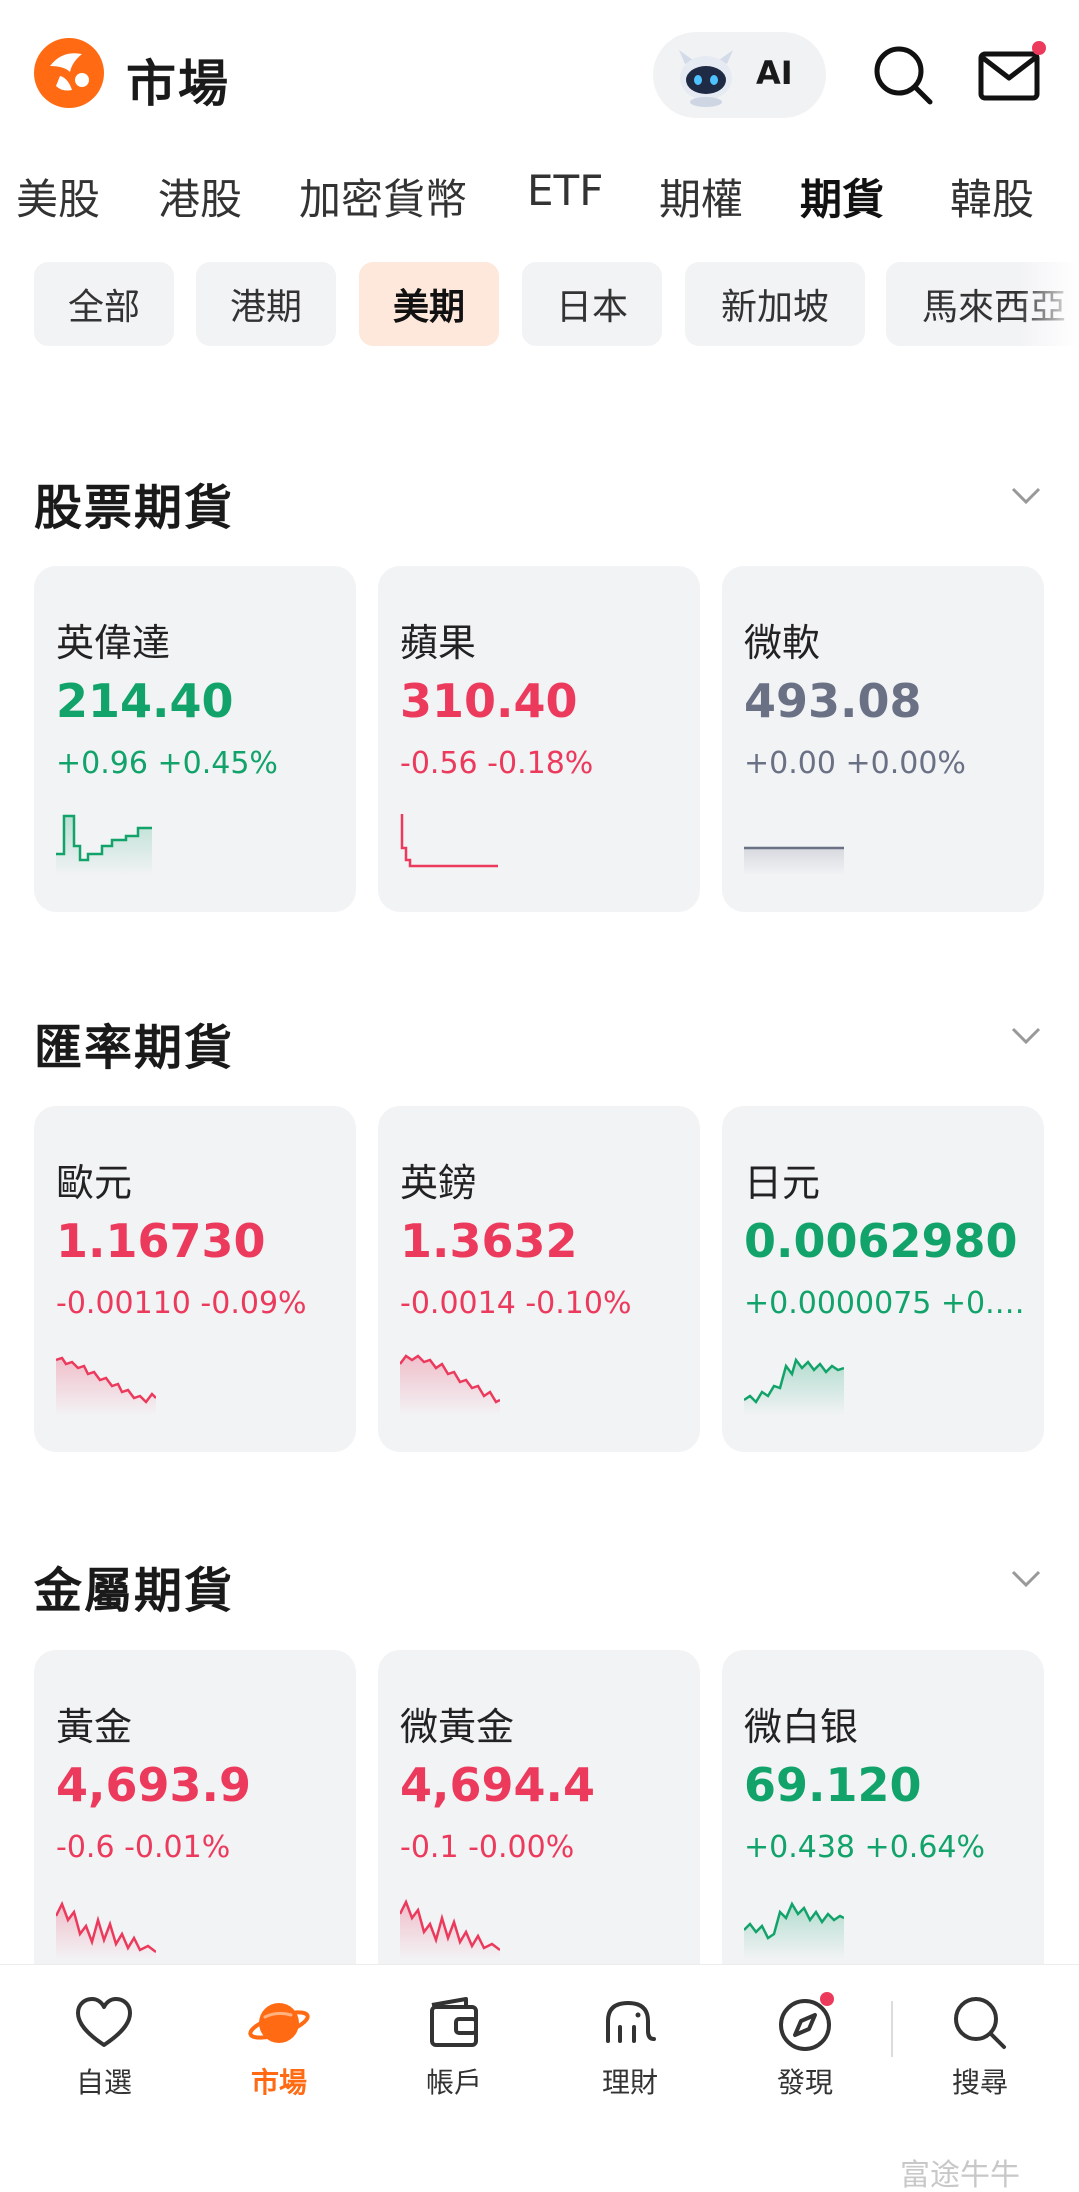  What do you see at coordinates (782, 1183) in the screenshot?
I see `card-name: 日元` at bounding box center [782, 1183].